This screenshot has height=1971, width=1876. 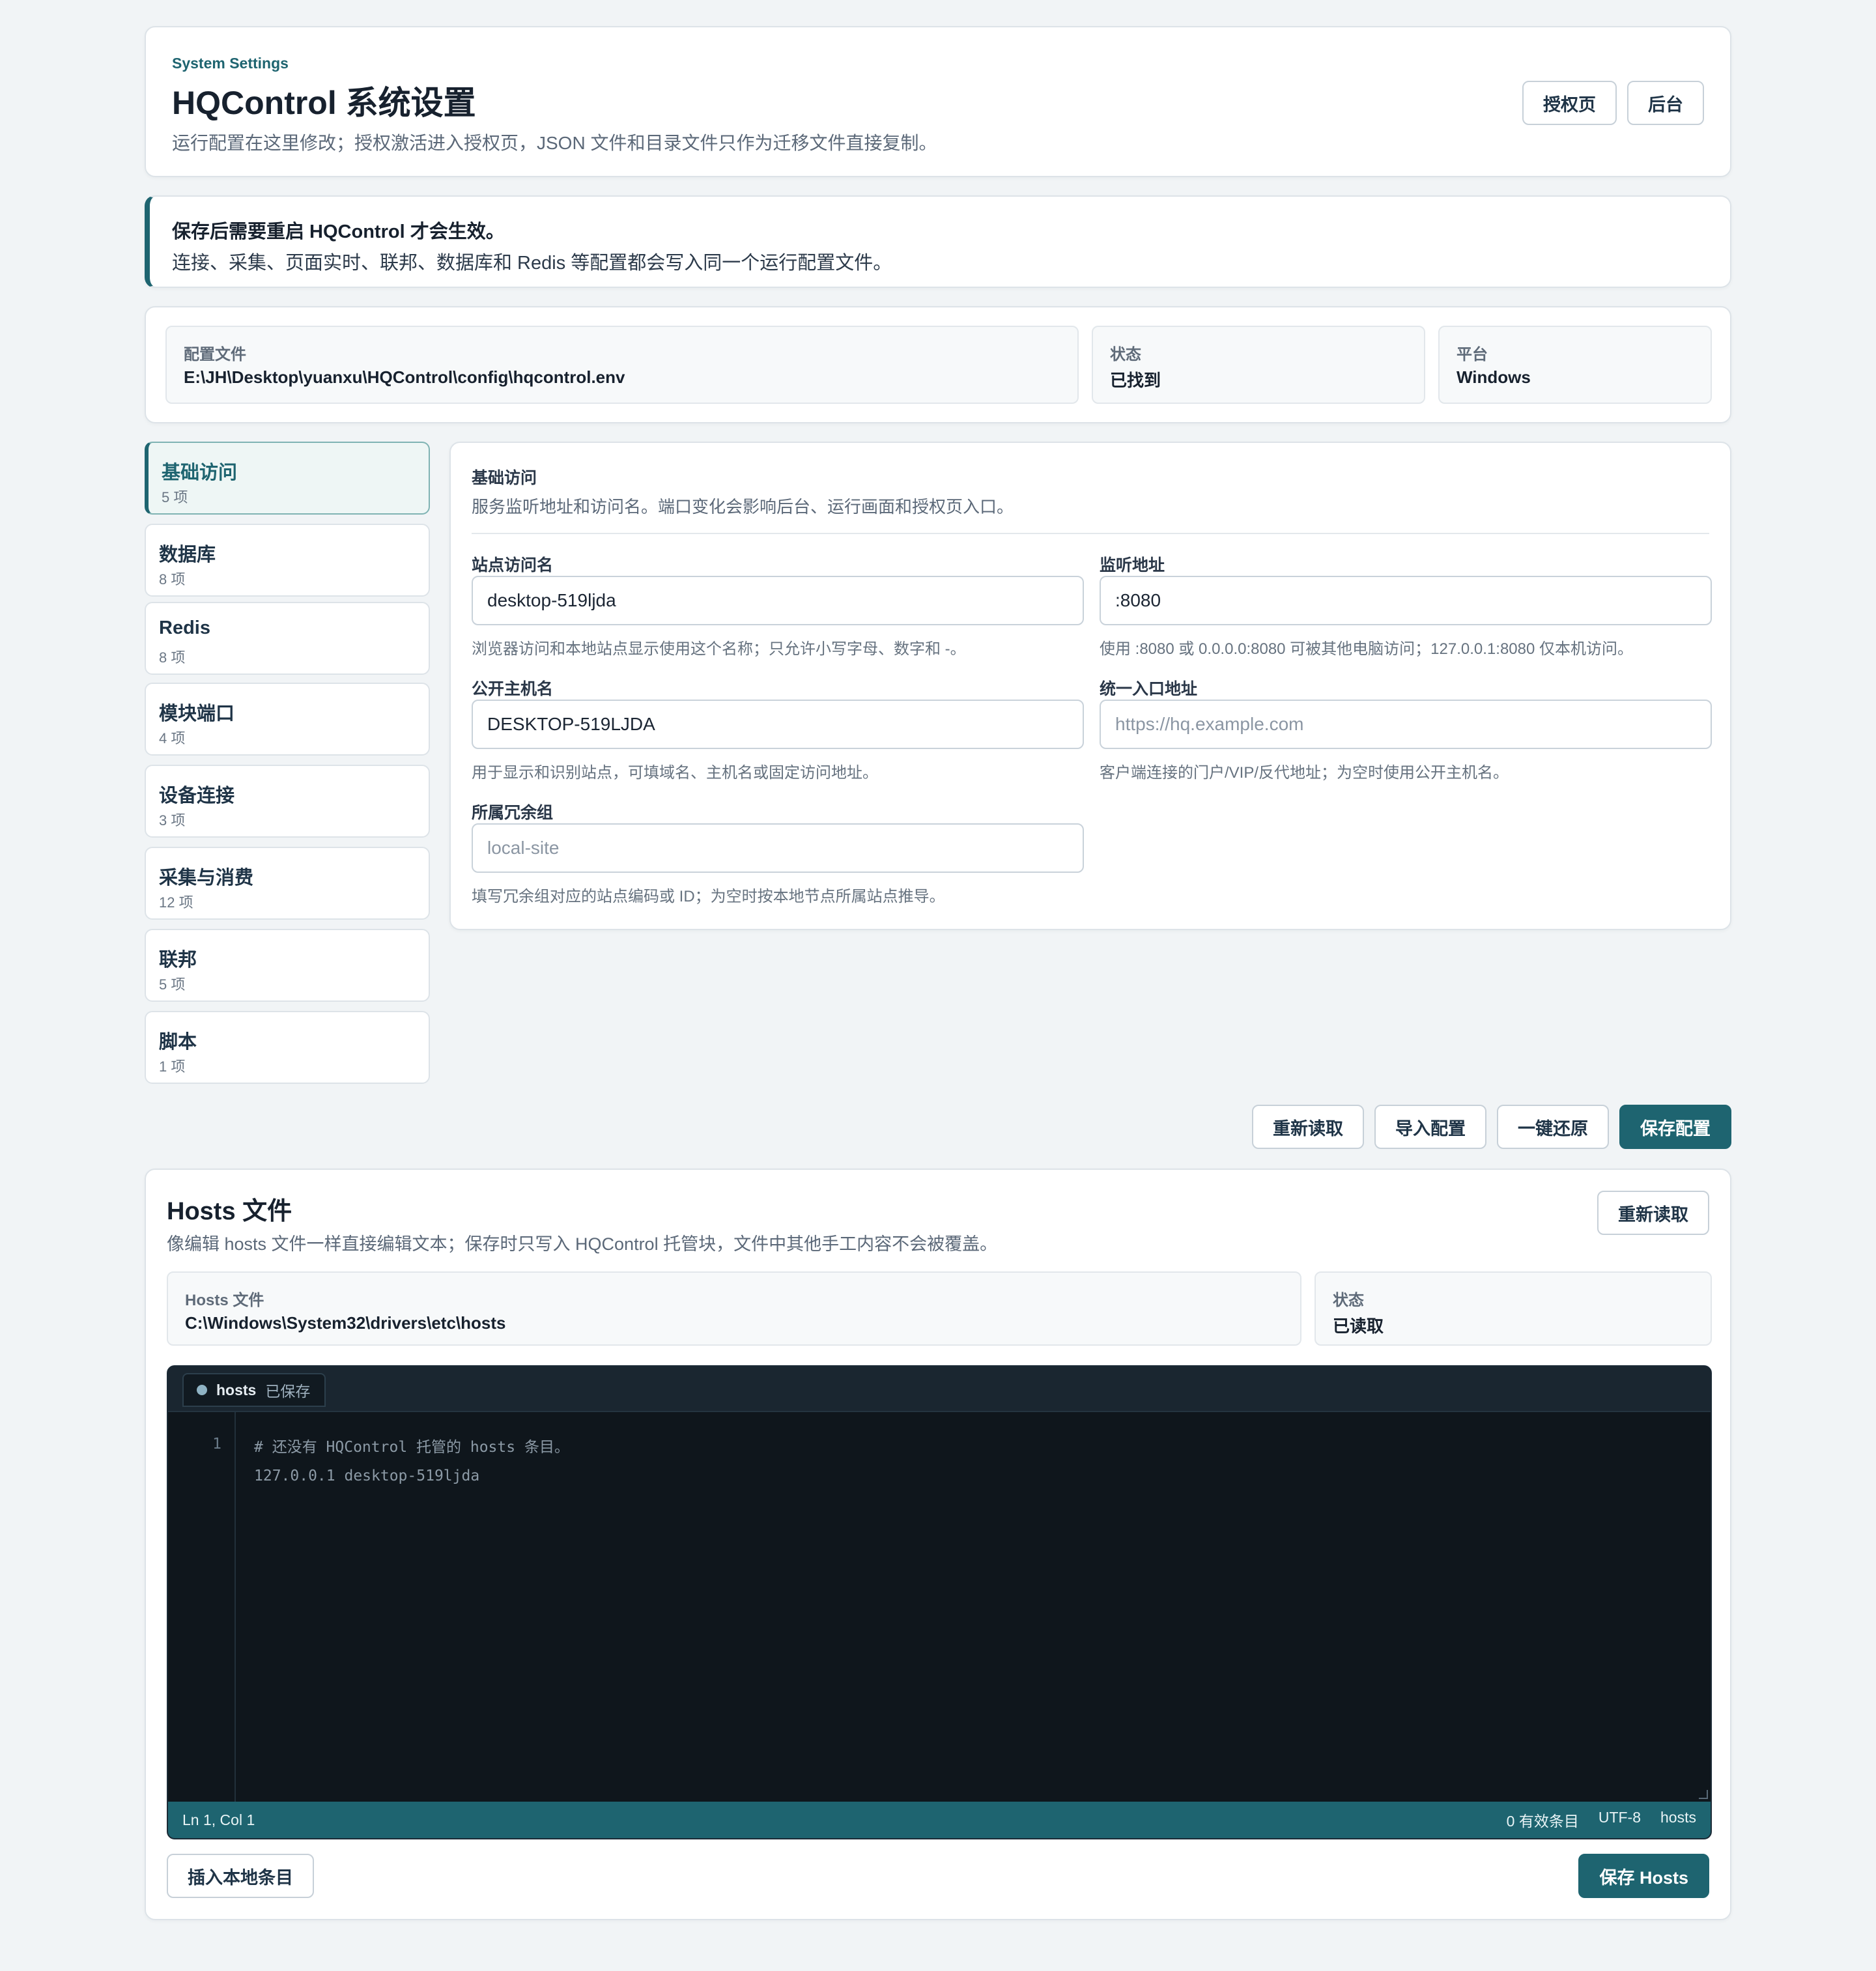 What do you see at coordinates (324, 103) in the screenshot?
I see `page-title: HQControl 系统设置` at bounding box center [324, 103].